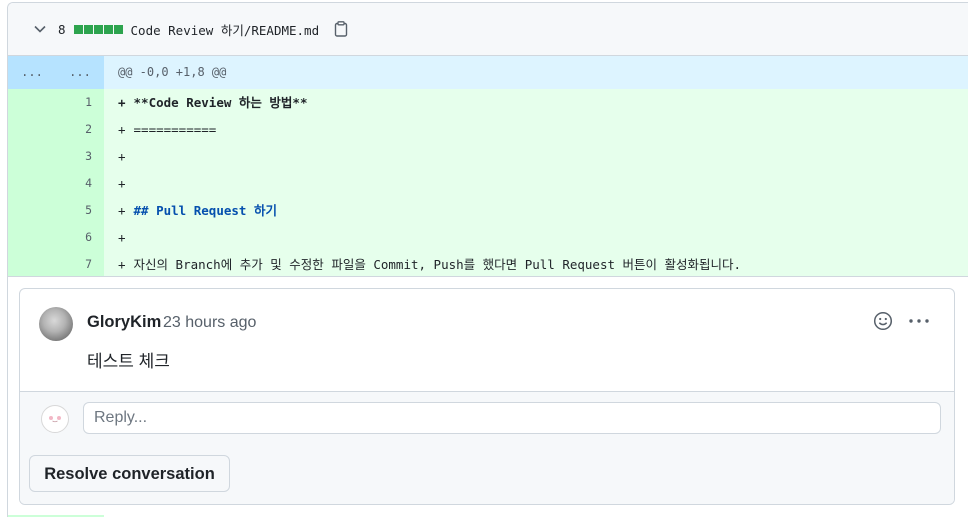  What do you see at coordinates (80, 210) in the screenshot?
I see `new-line-number: 5` at bounding box center [80, 210].